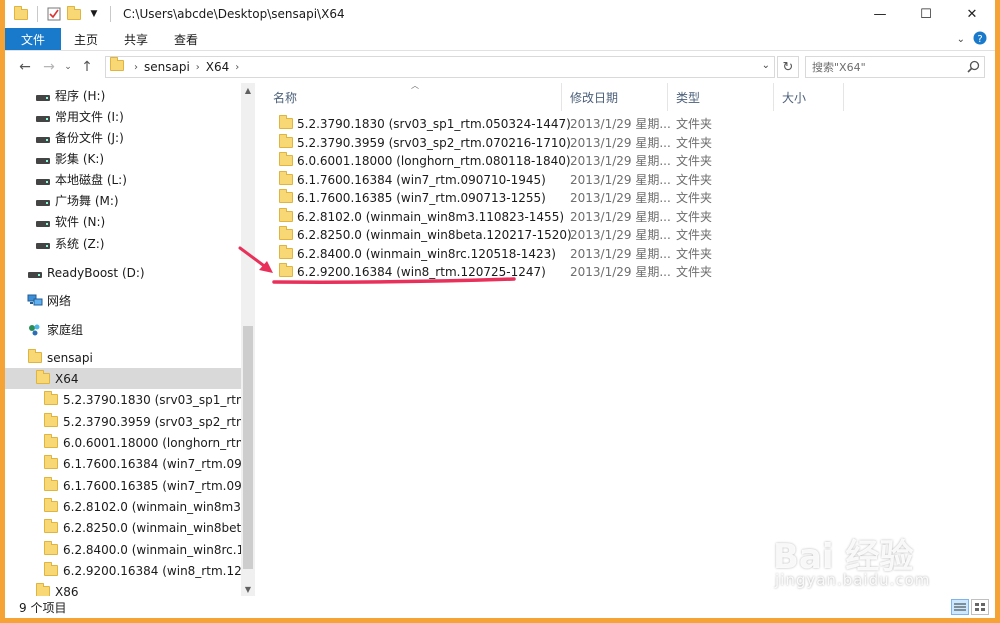 The width and height of the screenshot is (1000, 623). I want to click on scroll-up-icon: ▲, so click(248, 90).